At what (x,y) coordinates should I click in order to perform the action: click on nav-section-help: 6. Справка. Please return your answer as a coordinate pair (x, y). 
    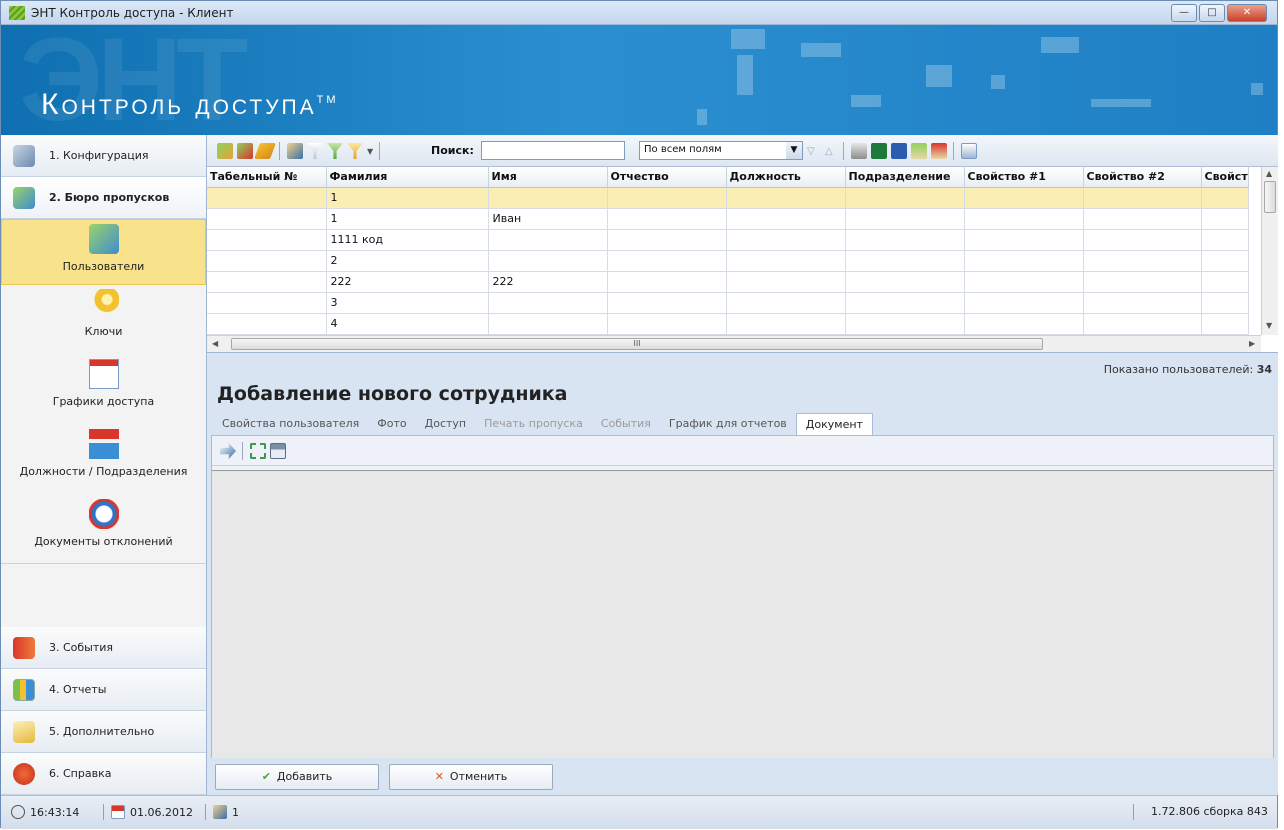
    Looking at the image, I should click on (103, 774).